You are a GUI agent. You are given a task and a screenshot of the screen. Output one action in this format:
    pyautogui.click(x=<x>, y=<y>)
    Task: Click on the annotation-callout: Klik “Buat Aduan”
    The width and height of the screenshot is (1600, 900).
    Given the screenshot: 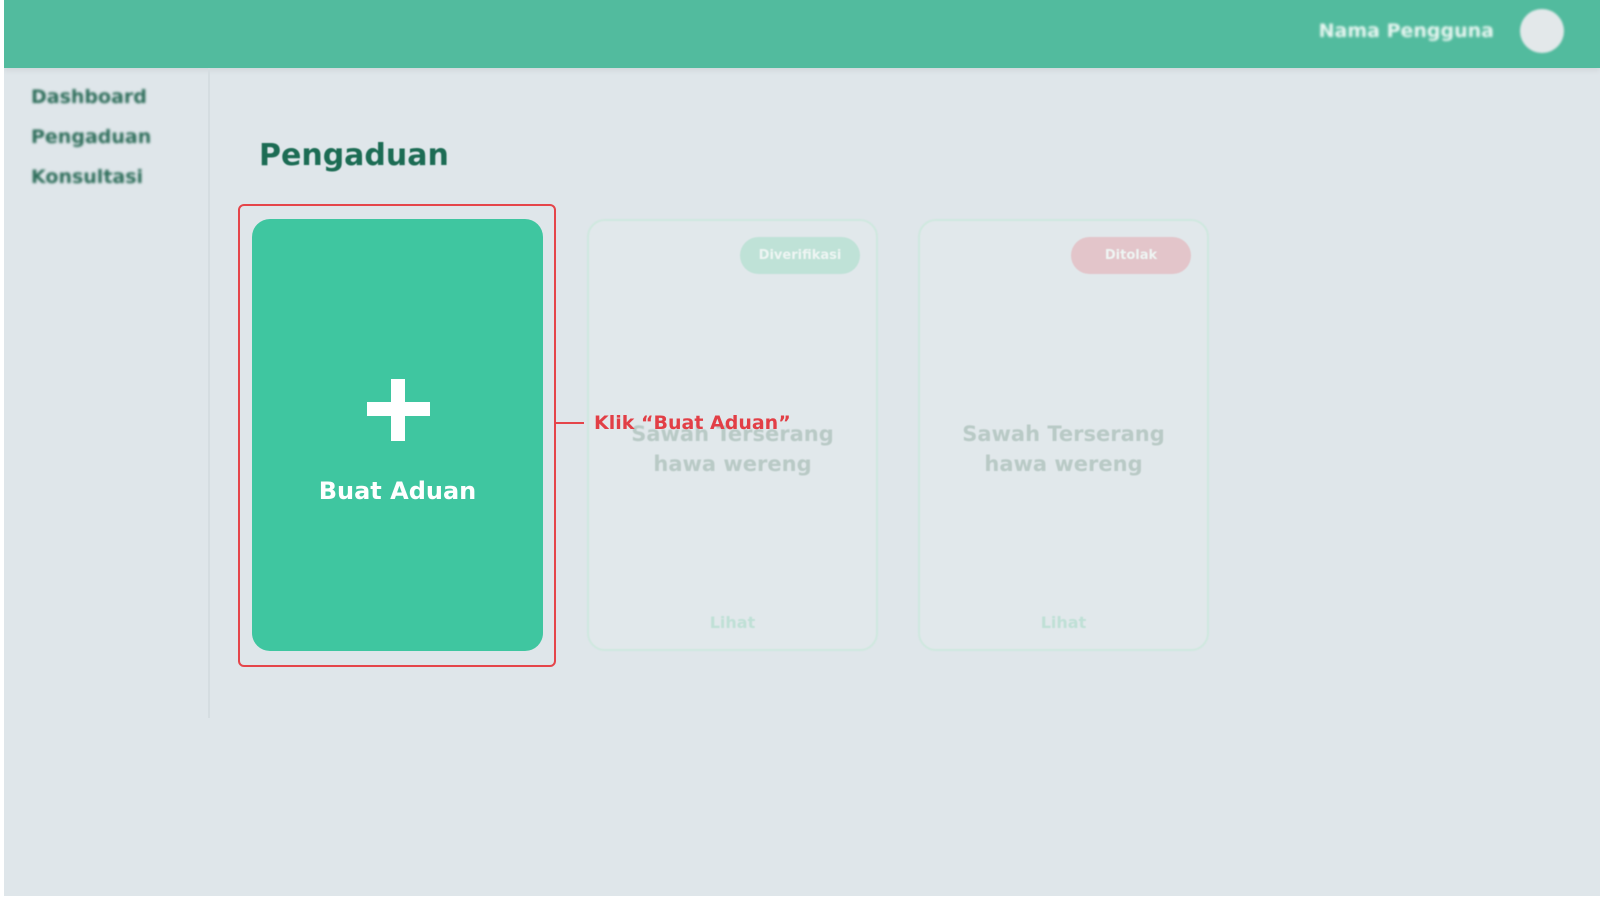 What is the action you would take?
    pyautogui.click(x=692, y=423)
    